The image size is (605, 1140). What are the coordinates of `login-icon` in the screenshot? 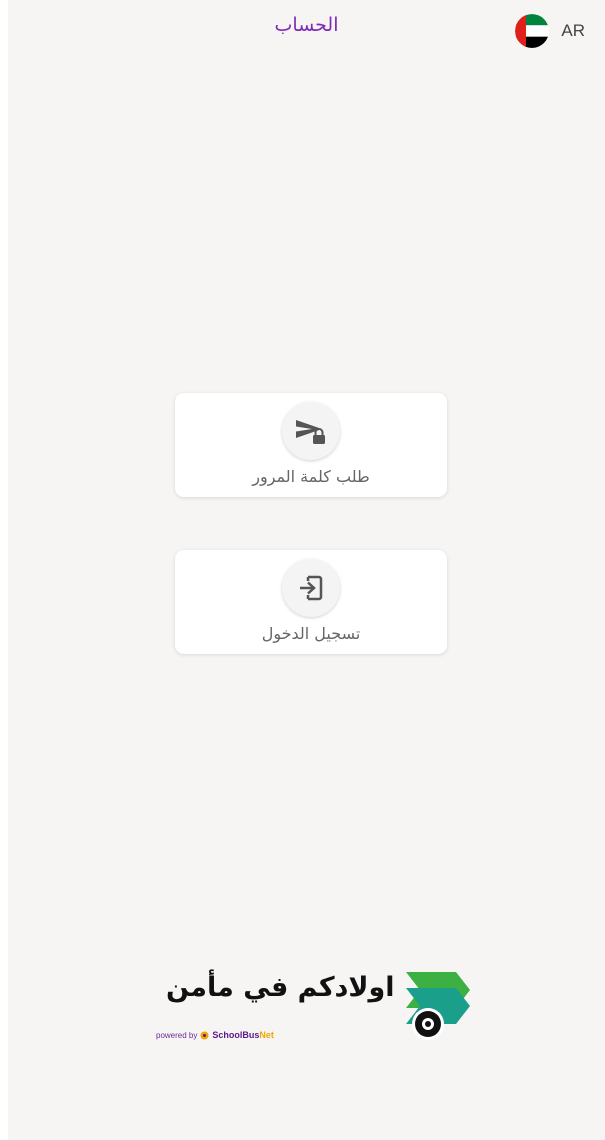 It's located at (311, 588).